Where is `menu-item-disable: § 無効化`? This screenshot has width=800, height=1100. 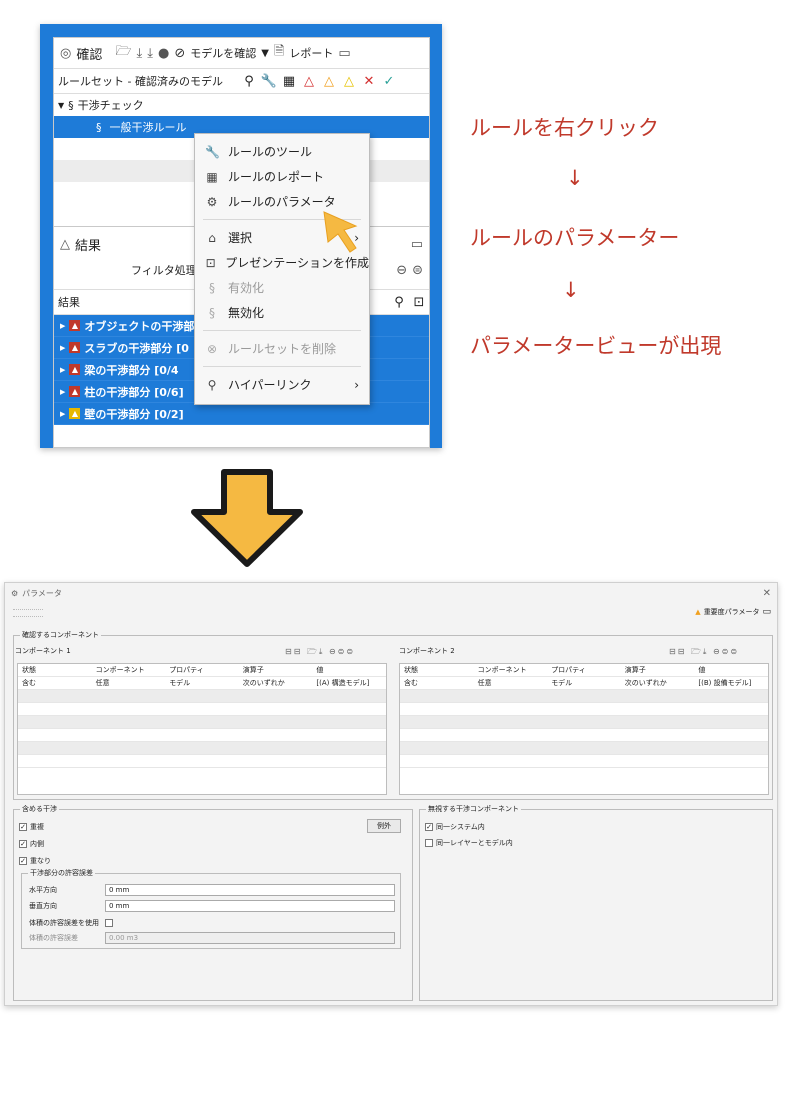
menu-item-disable: § 無効化 is located at coordinates (282, 312).